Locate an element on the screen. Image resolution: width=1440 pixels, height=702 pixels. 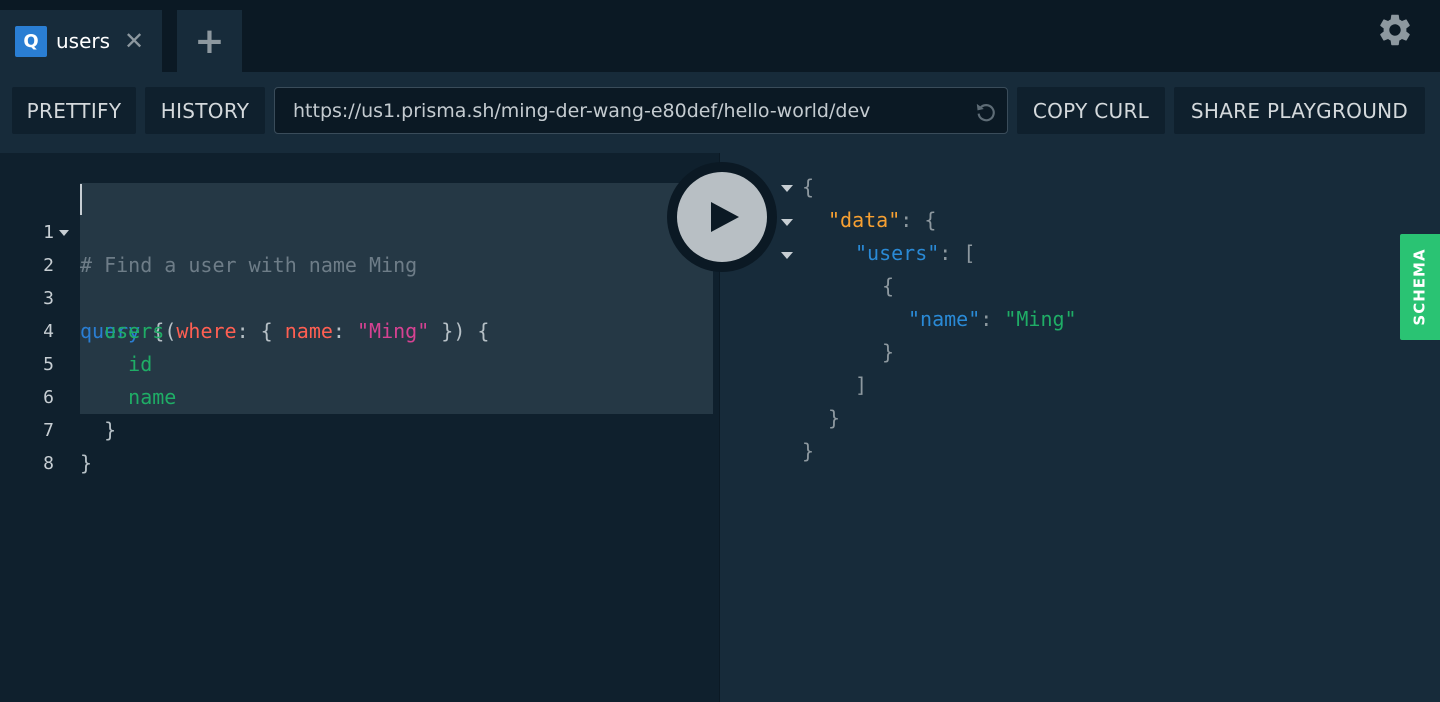
copy-curl-button: COPY CURL is located at coordinates (1091, 110).